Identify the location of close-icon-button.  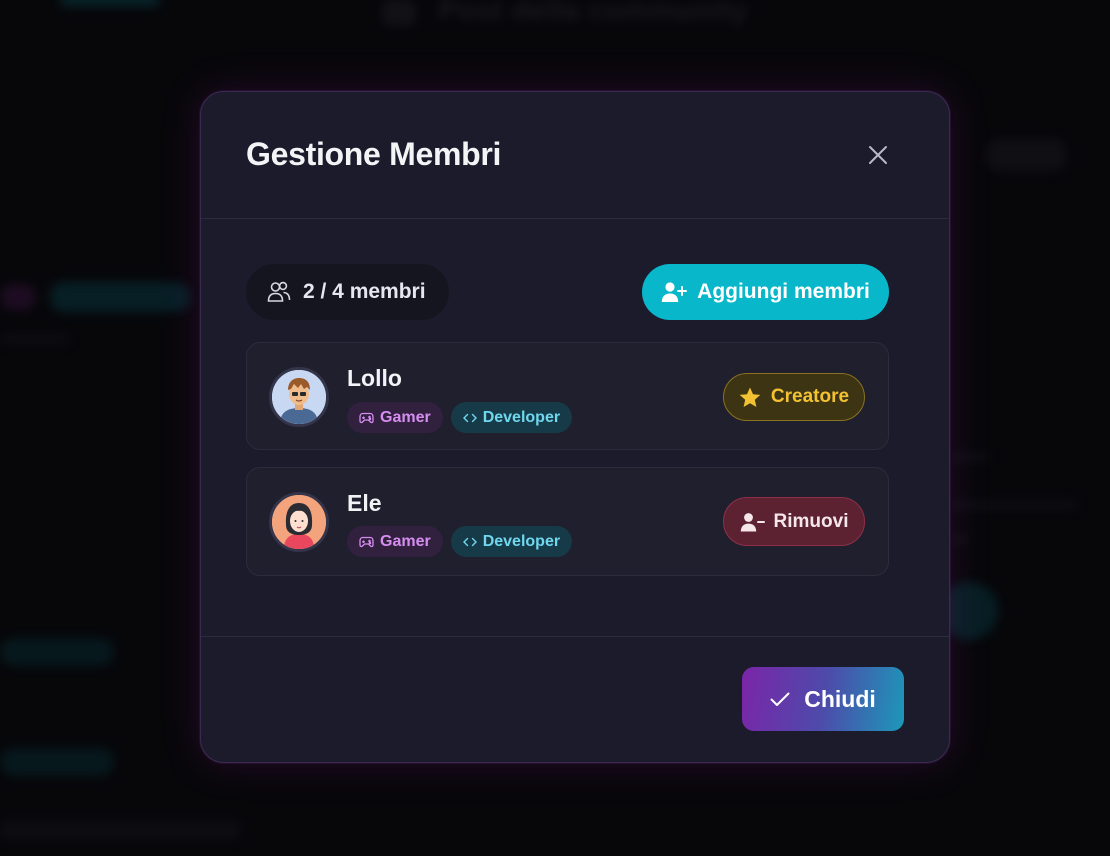
(878, 155).